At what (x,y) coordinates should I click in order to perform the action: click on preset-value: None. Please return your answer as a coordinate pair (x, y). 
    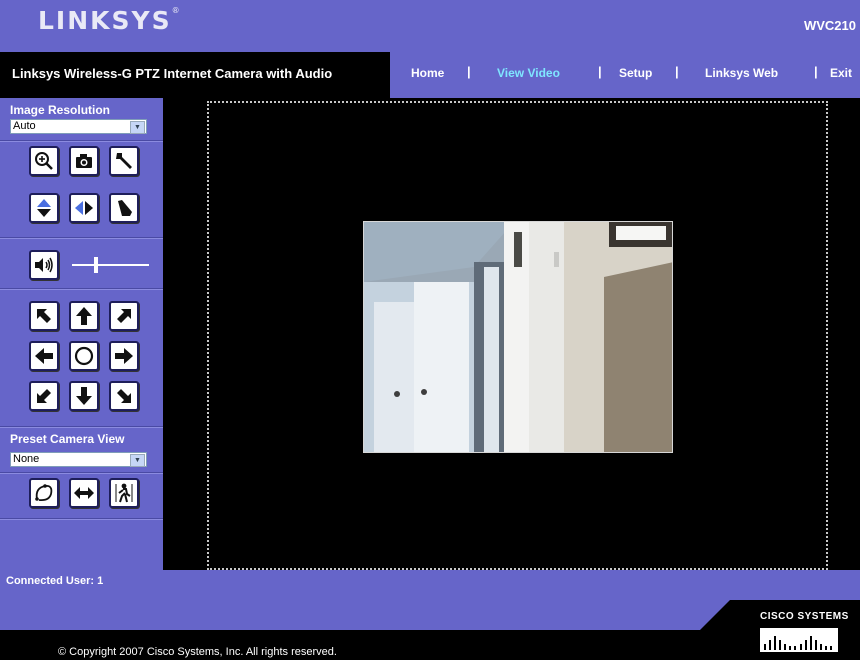
    Looking at the image, I should click on (26, 459).